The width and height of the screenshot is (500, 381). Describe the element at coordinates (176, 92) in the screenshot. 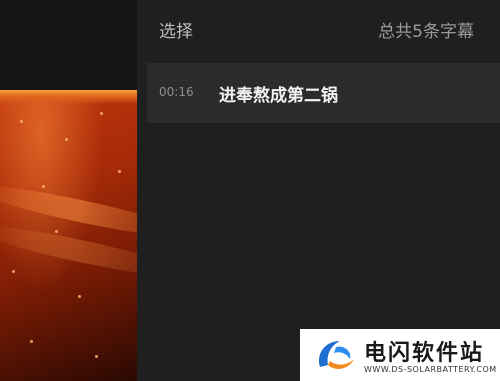

I see `subtitle-timestamp: 00:16` at that location.